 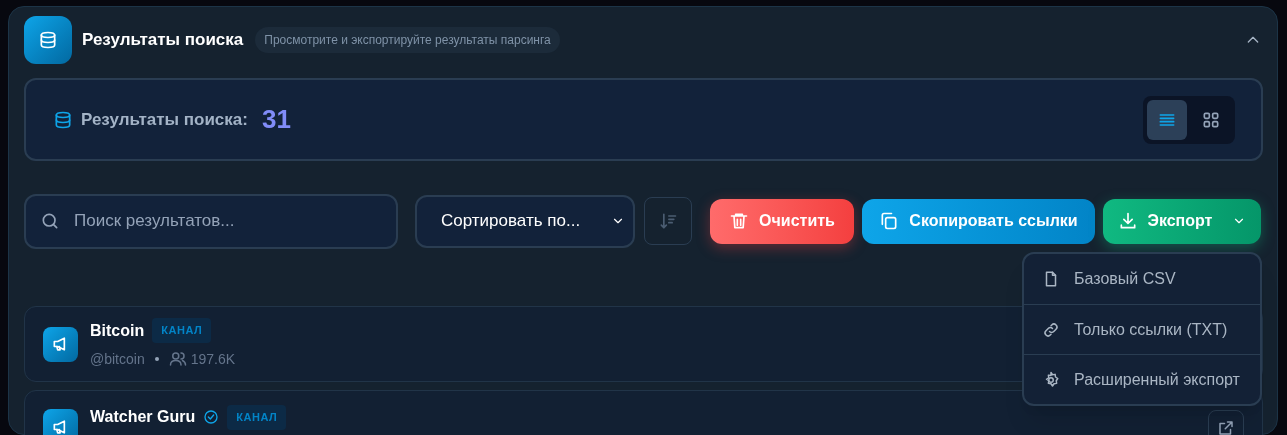 What do you see at coordinates (1051, 329) in the screenshot?
I see `link-icon` at bounding box center [1051, 329].